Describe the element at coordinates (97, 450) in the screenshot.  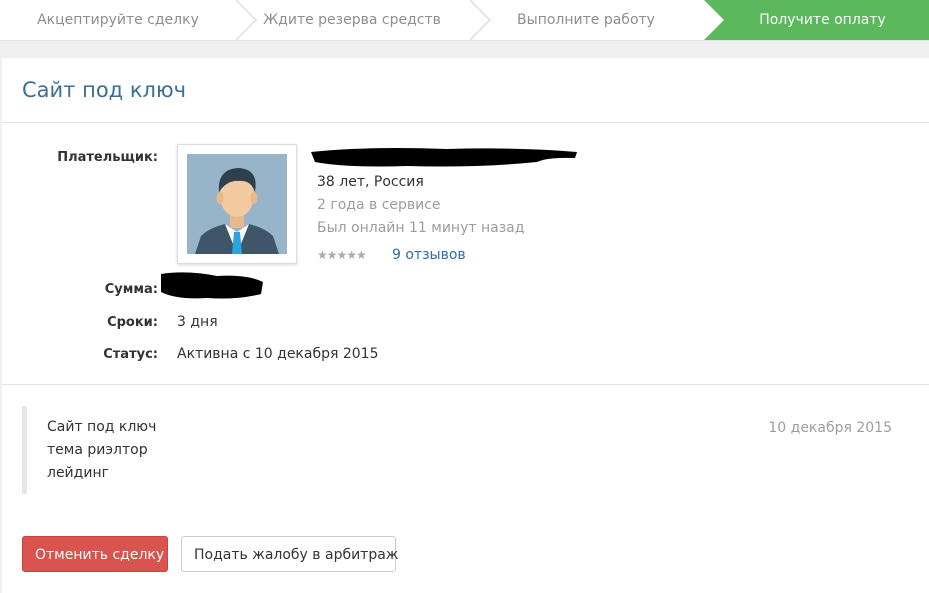
I see `message-line: тема риэлтор` at that location.